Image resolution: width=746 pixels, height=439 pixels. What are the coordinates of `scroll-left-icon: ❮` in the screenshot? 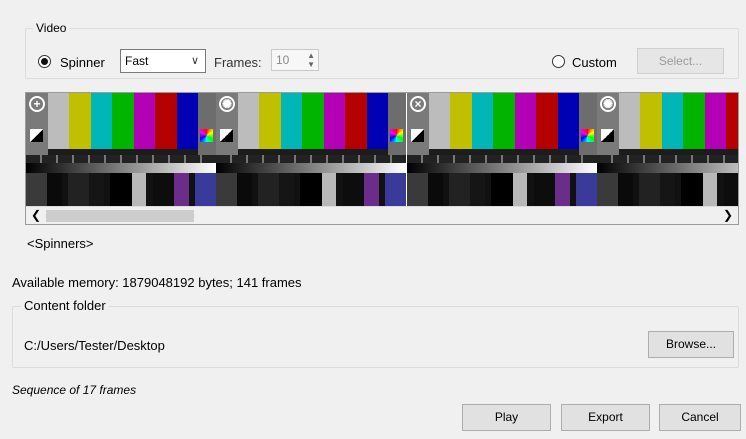 It's located at (36, 215).